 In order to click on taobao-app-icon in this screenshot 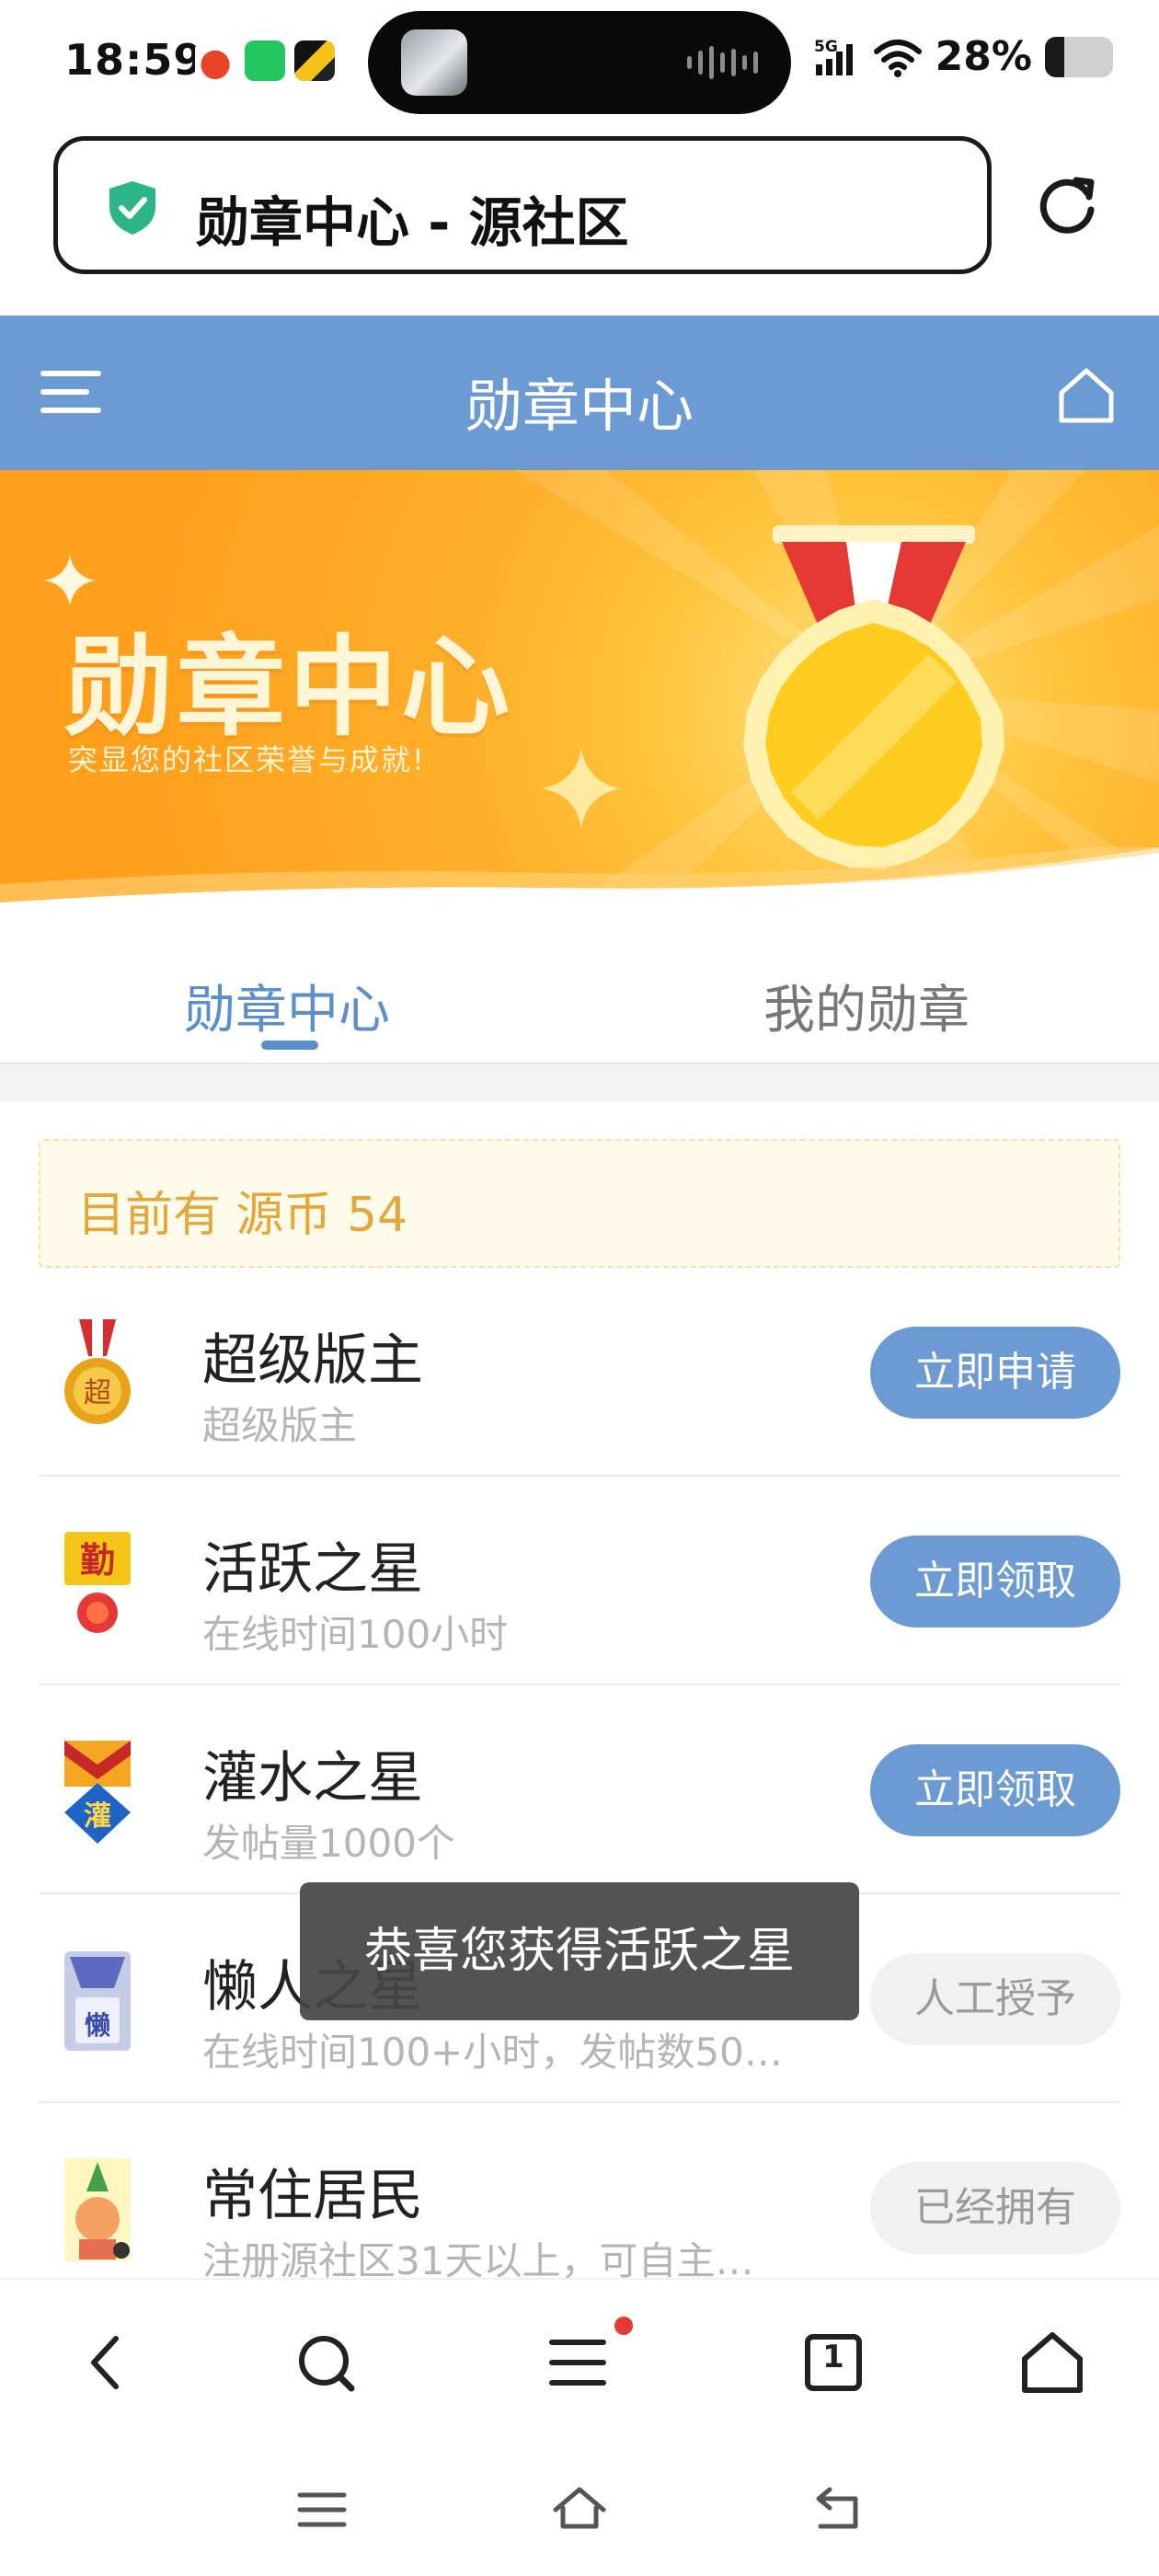, I will do `click(215, 60)`.